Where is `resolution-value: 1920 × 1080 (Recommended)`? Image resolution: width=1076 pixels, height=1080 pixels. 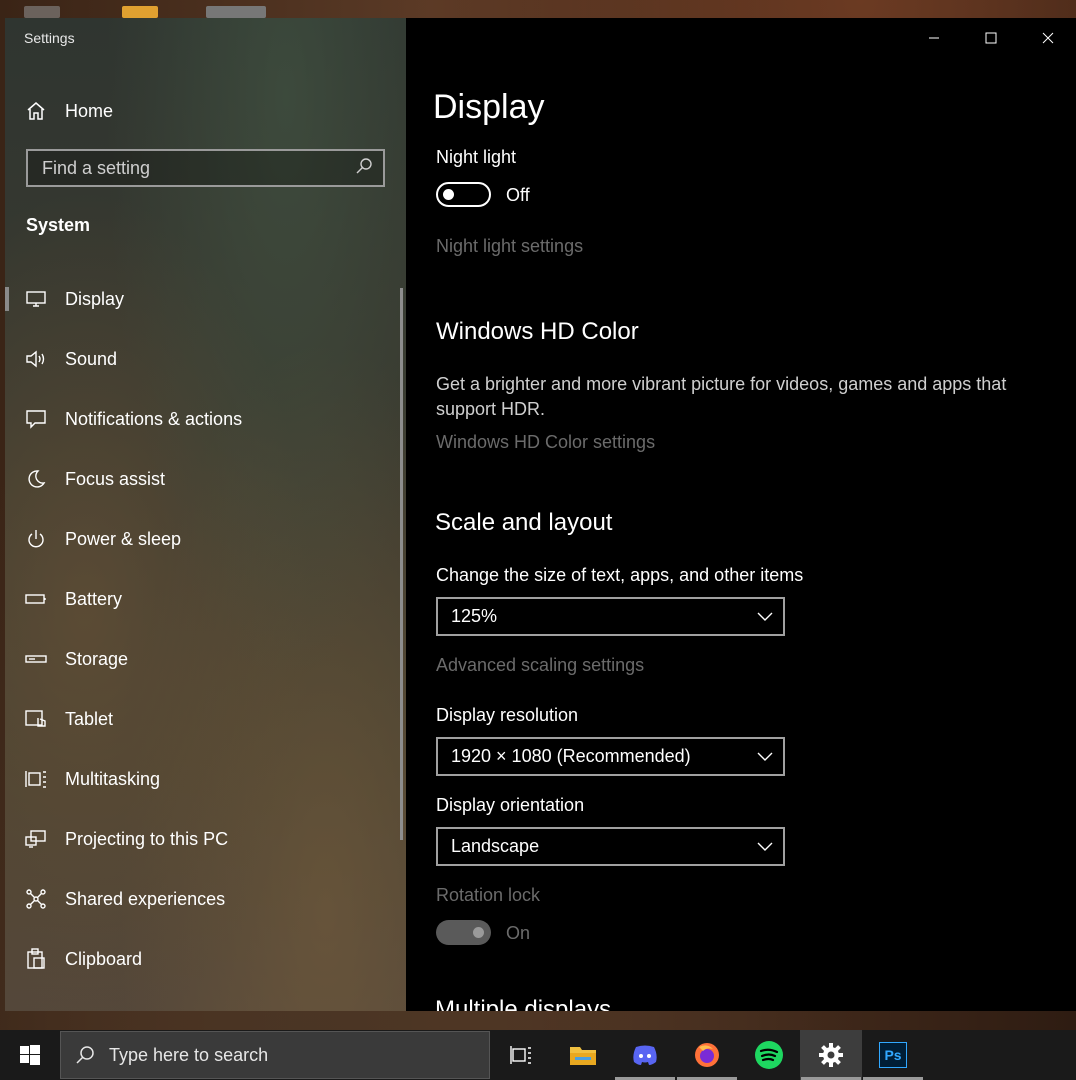
resolution-value: 1920 × 1080 (Recommended) is located at coordinates (571, 756).